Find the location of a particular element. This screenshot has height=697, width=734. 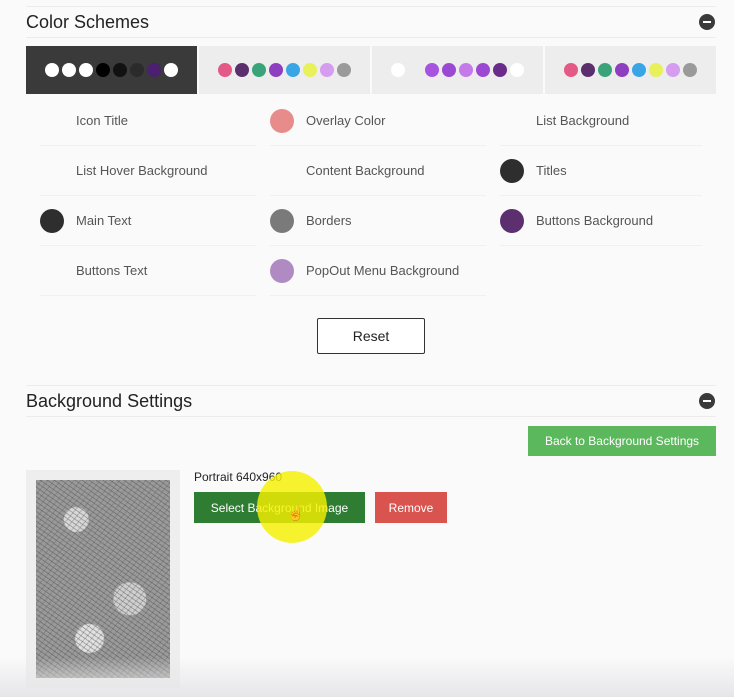

background-settings-header: Background Settings is located at coordinates (371, 401).